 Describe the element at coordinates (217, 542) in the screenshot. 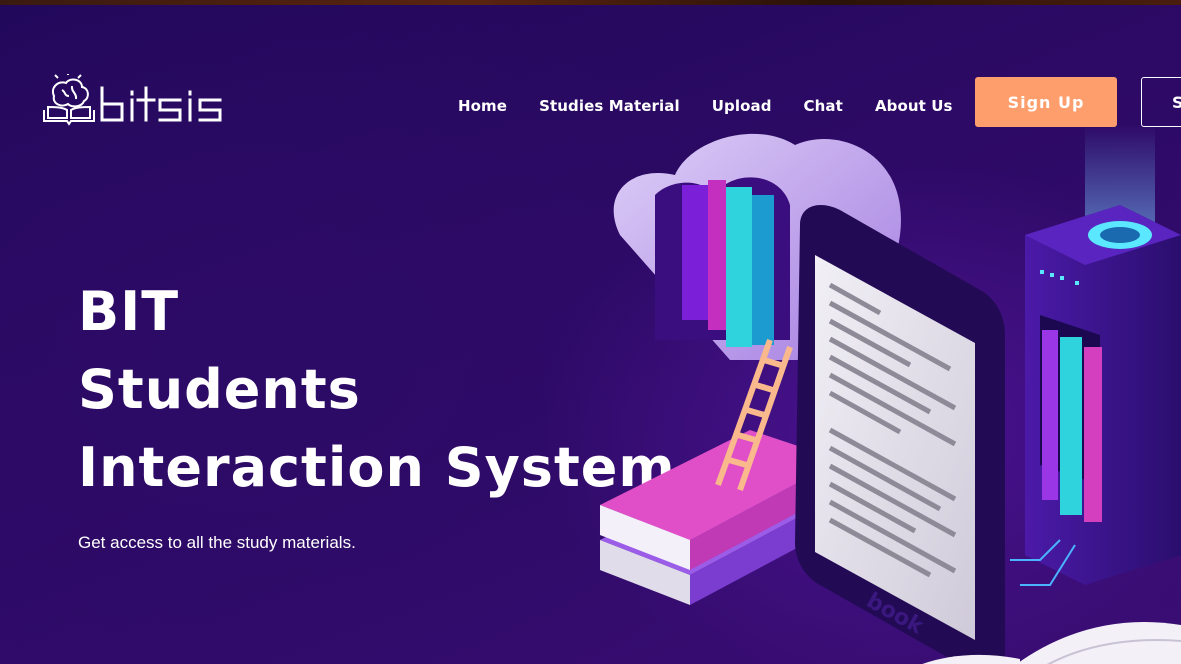

I see `hero-subtitle: Get access to all the study materials.` at that location.